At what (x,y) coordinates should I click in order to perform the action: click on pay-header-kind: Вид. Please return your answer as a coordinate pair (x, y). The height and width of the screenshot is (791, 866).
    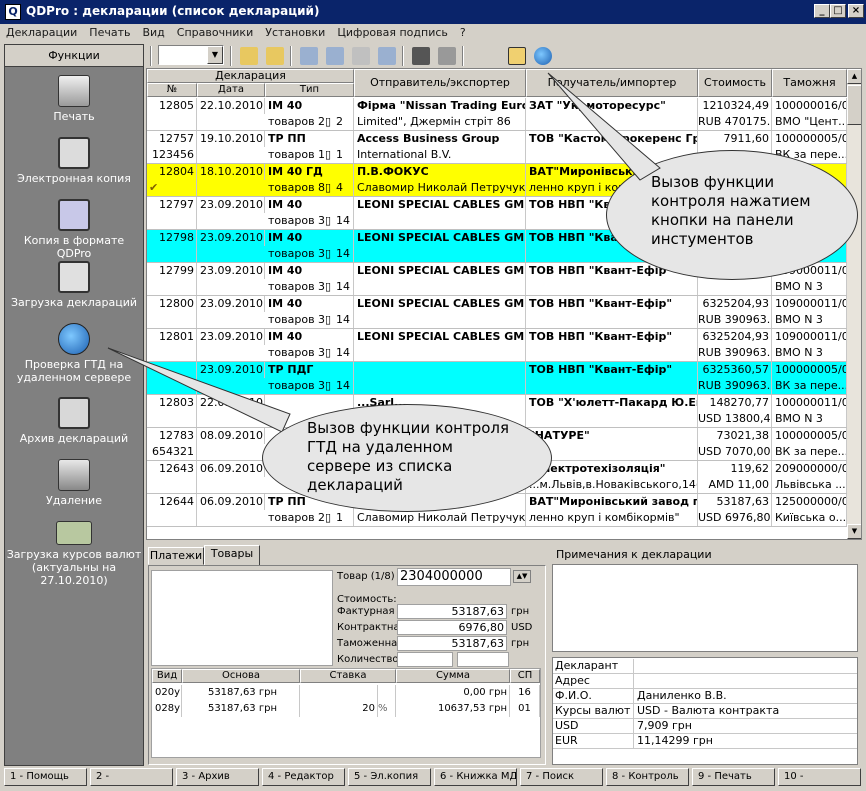
    Looking at the image, I should click on (167, 676).